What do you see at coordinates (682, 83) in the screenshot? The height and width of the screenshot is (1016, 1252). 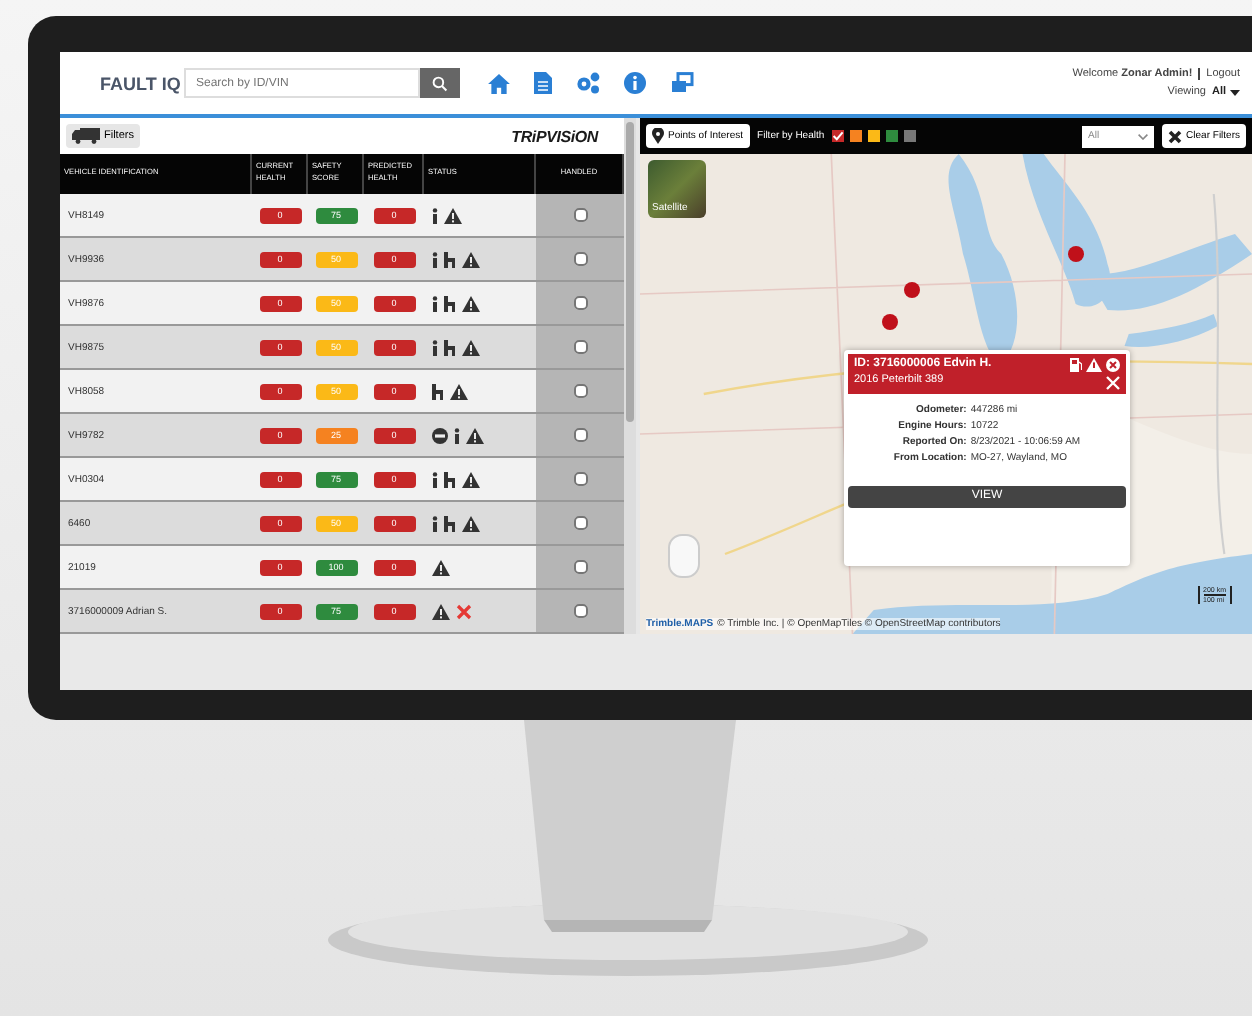 I see `windows-icon` at bounding box center [682, 83].